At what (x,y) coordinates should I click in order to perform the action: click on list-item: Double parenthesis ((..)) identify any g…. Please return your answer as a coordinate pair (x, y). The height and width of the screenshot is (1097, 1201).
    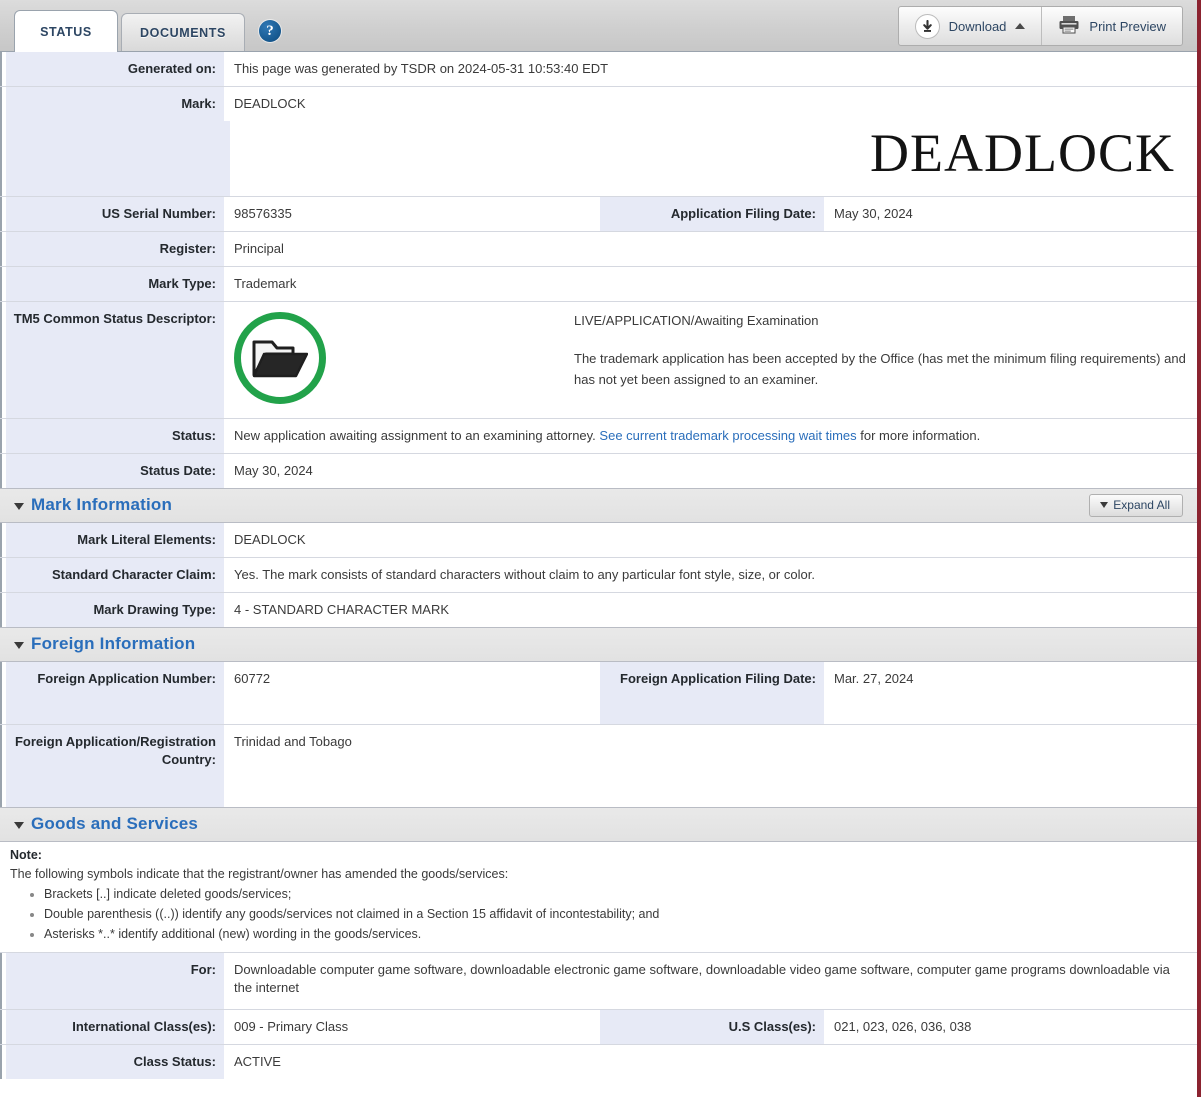
    Looking at the image, I should click on (615, 914).